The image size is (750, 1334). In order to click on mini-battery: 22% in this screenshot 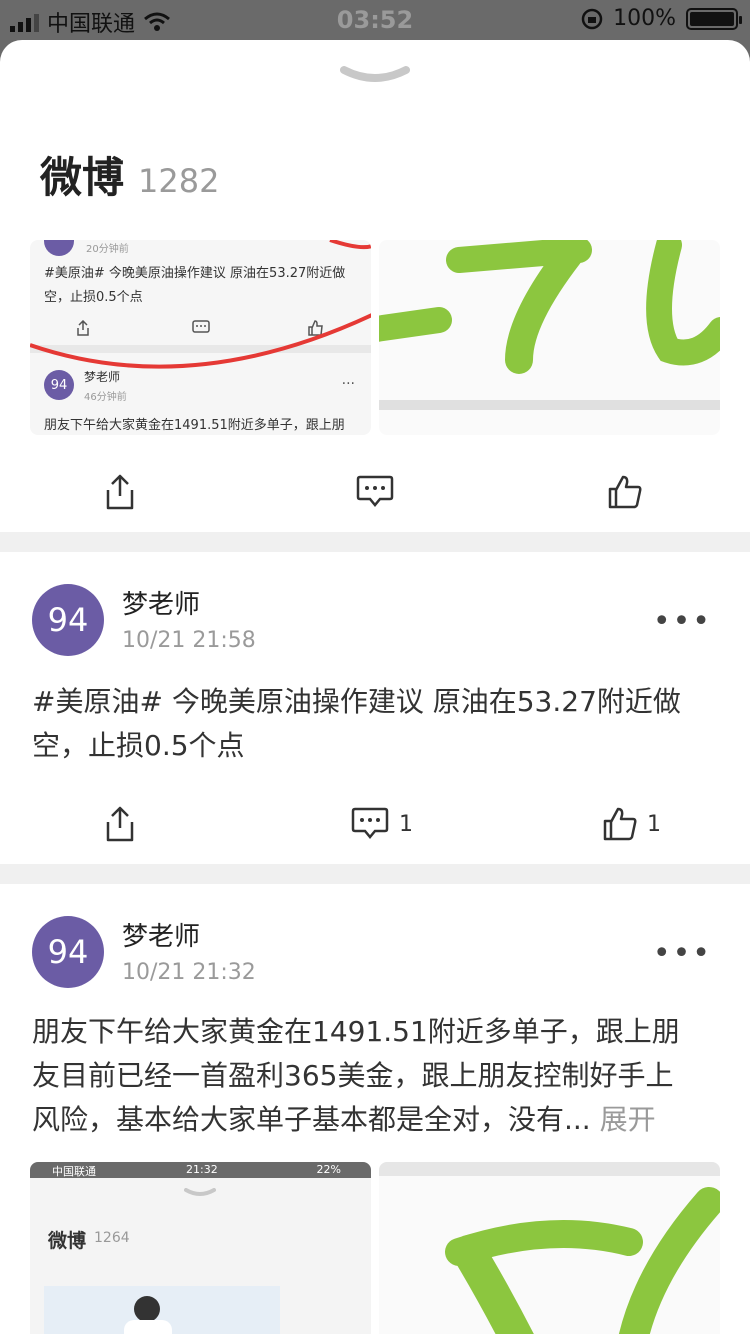, I will do `click(328, 1169)`.